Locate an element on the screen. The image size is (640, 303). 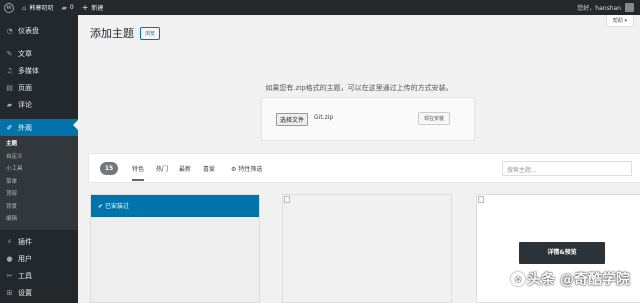
site-name-menu: ⌂ 韩寒叨叨 is located at coordinates (37, 7).